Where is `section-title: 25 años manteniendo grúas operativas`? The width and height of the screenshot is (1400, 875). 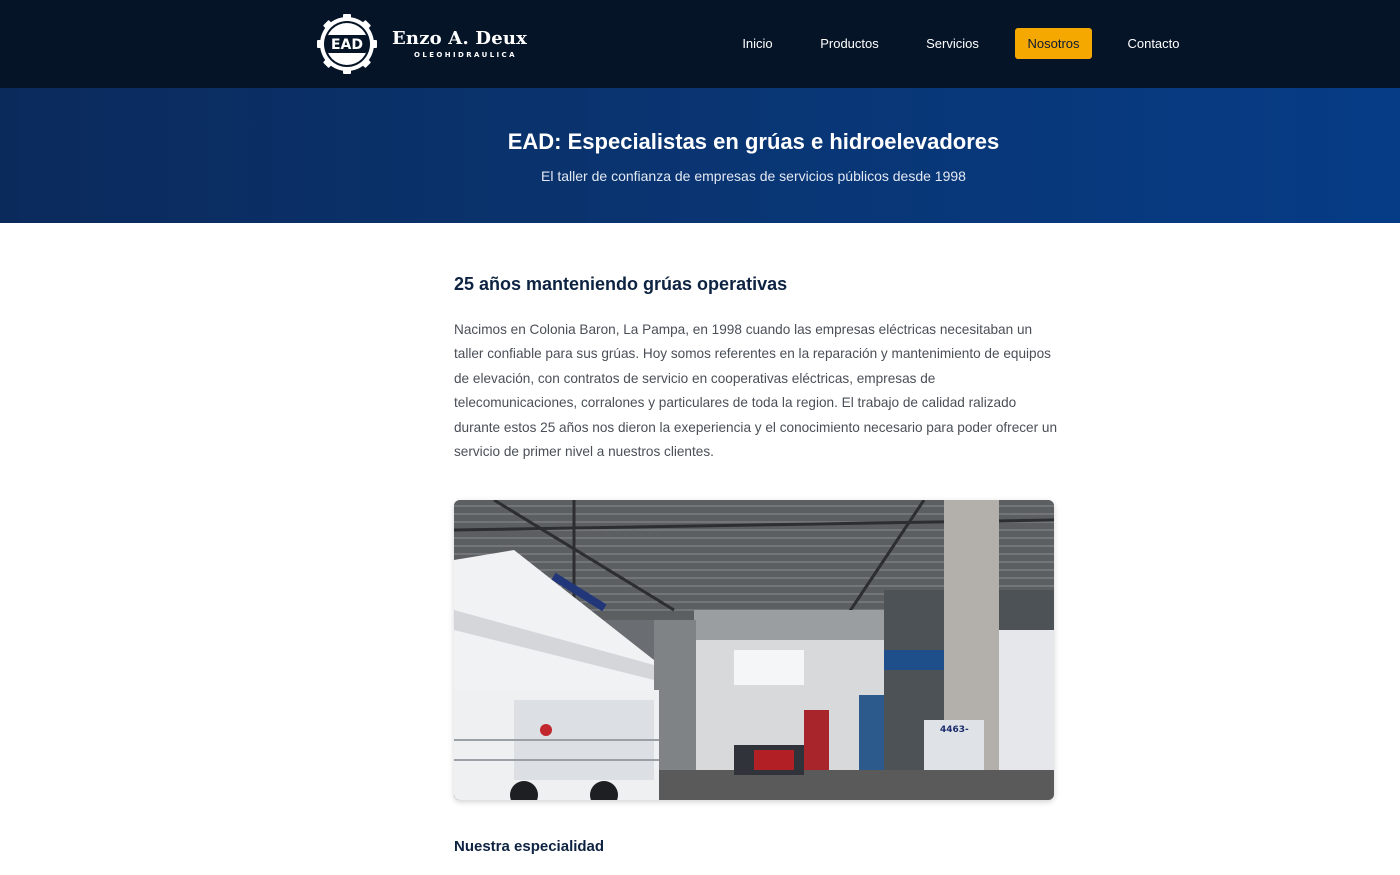
section-title: 25 años manteniendo grúas operativas is located at coordinates (621, 284).